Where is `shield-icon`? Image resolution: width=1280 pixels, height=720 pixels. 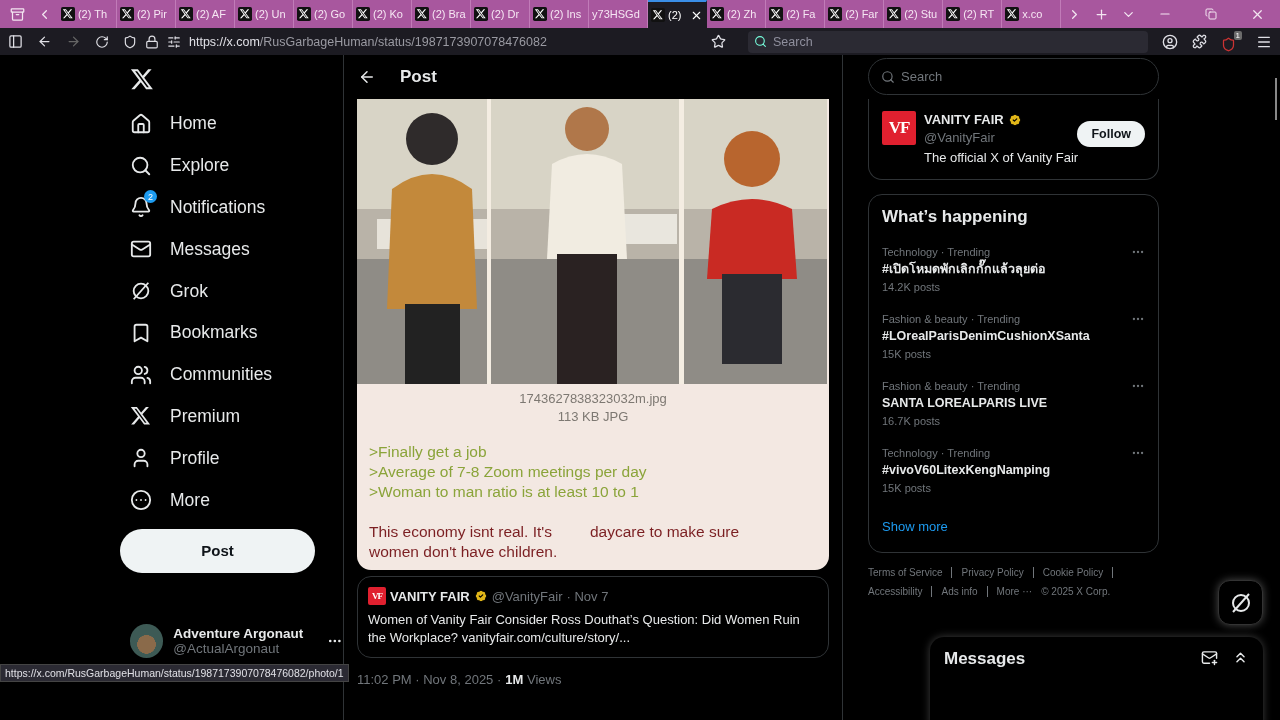
shield-icon is located at coordinates (130, 41).